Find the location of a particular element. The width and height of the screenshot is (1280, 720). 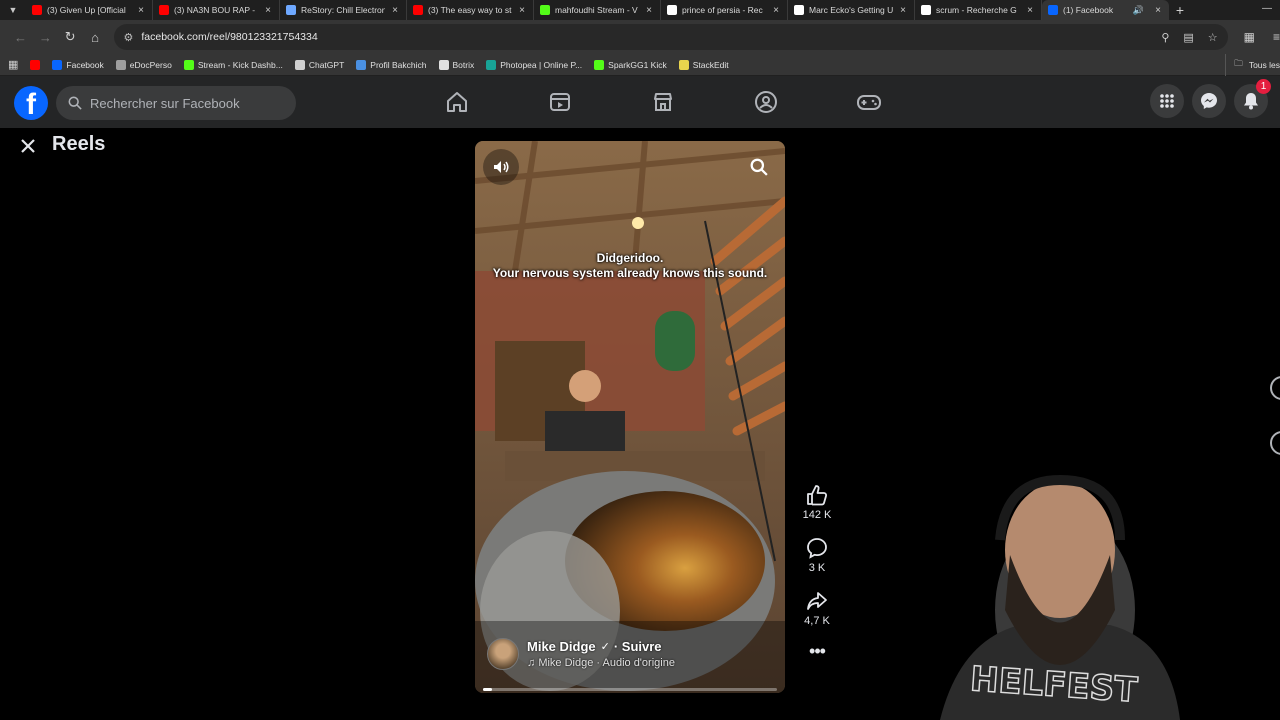

nav-marketplace is located at coordinates (662, 102).